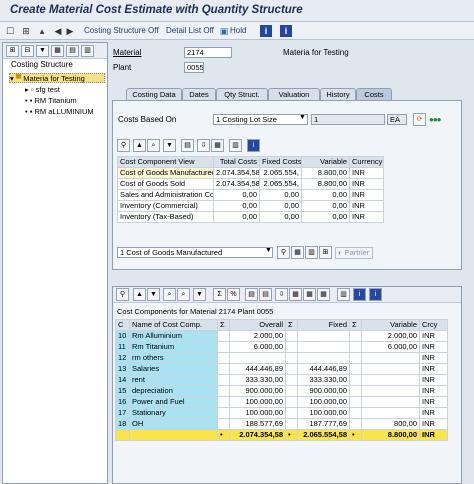 The height and width of the screenshot is (484, 474). I want to click on table-cell: Inventory (Tax-Based), so click(165, 217).